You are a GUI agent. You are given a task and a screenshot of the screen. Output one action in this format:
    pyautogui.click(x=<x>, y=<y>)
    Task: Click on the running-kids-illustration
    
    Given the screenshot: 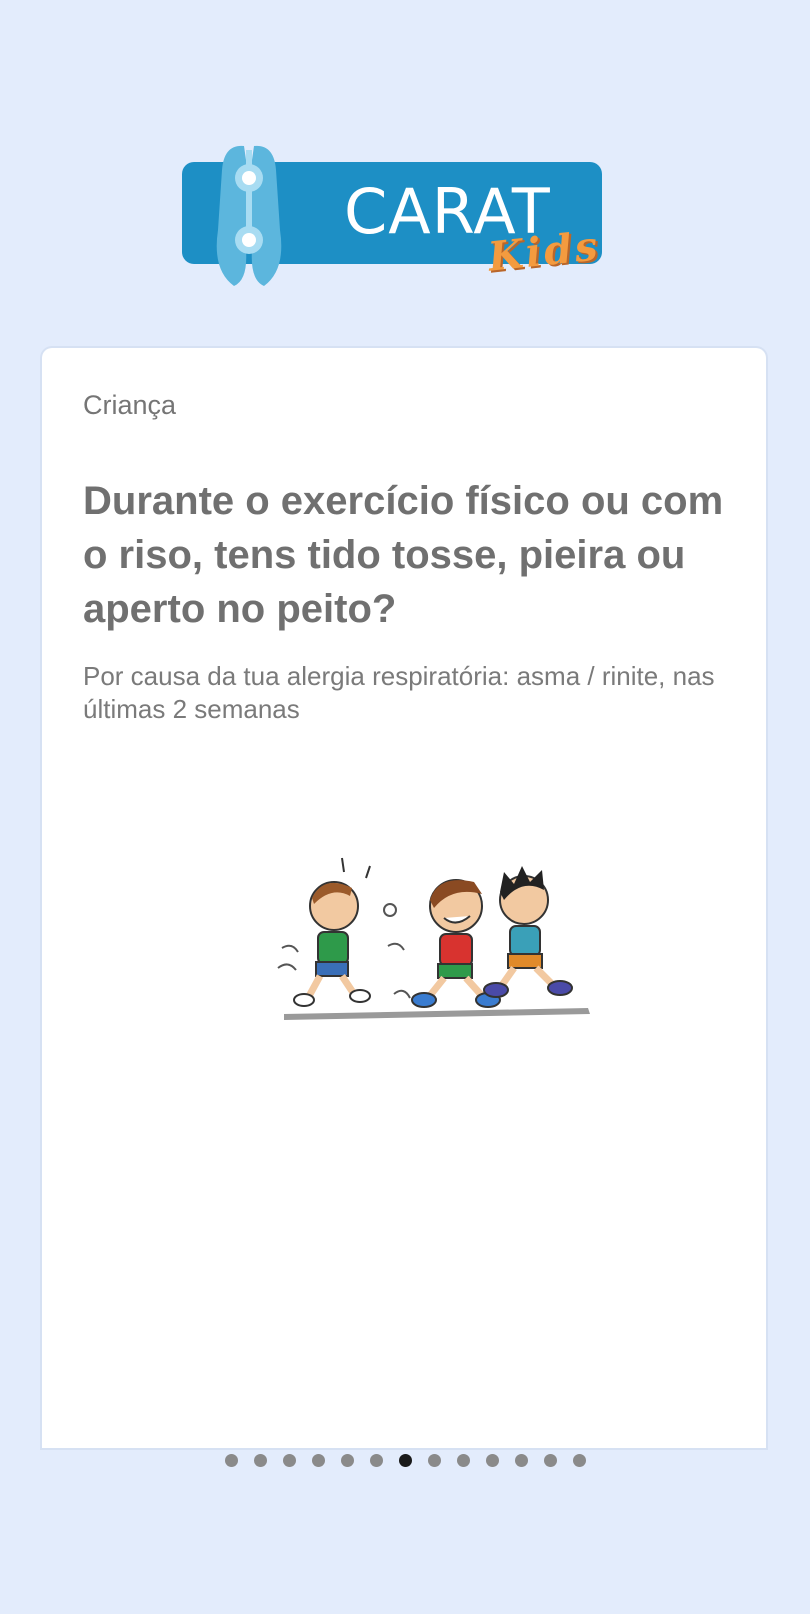 What is the action you would take?
    pyautogui.click(x=433, y=938)
    